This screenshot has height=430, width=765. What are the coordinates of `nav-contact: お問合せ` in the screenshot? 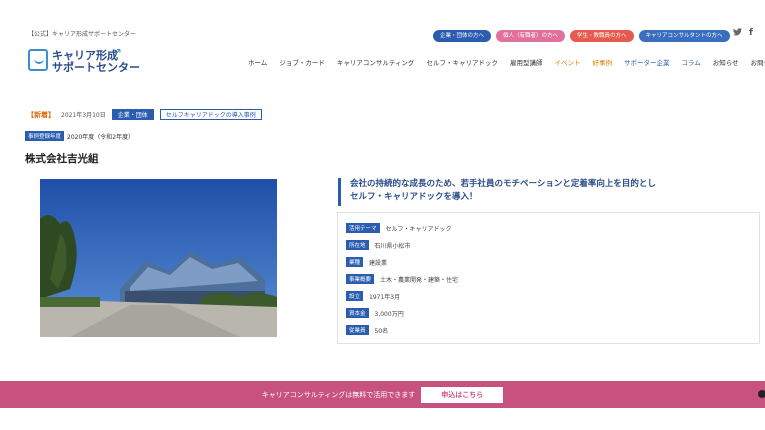 It's located at (755, 62).